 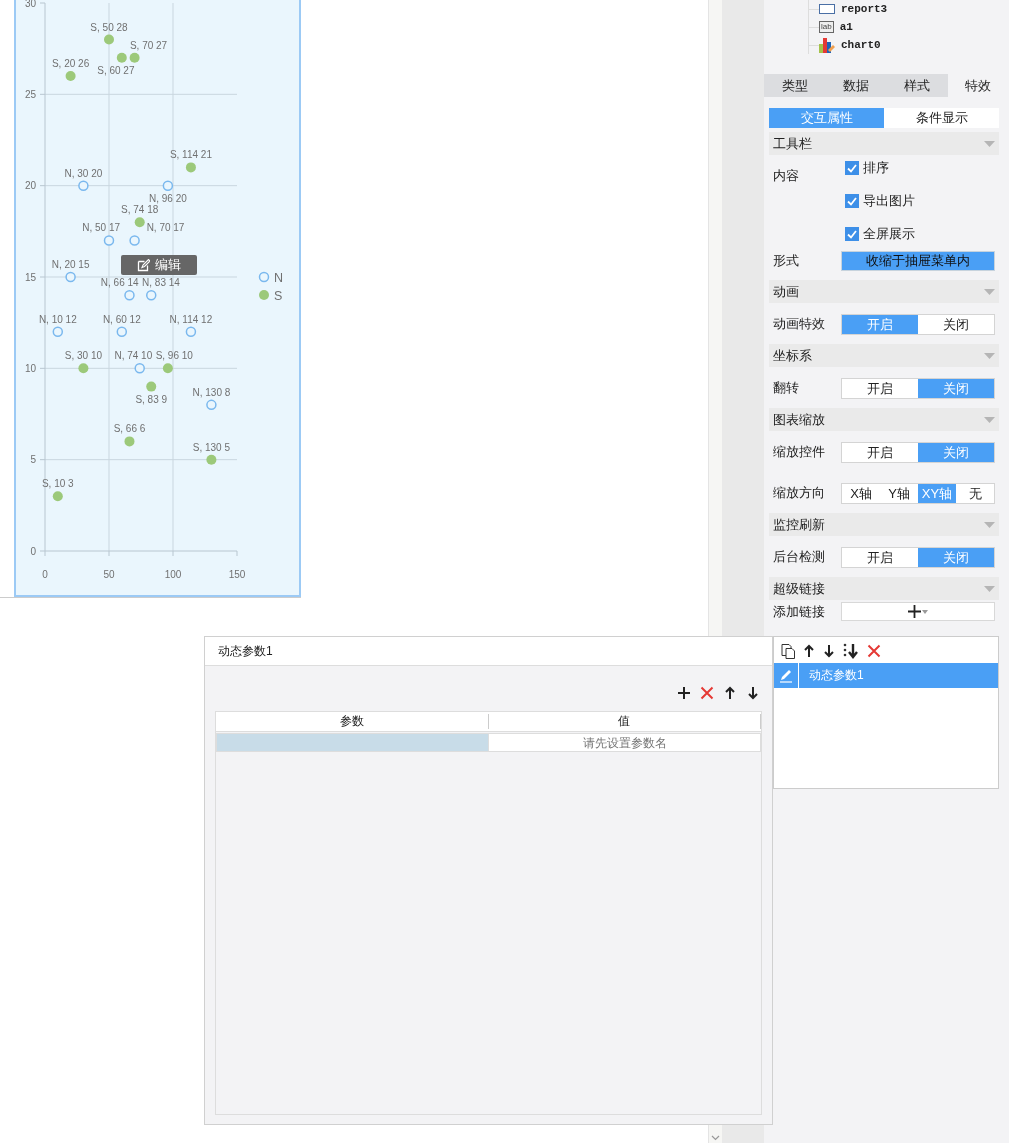 What do you see at coordinates (715, 1138) in the screenshot?
I see `scroll-down-icon` at bounding box center [715, 1138].